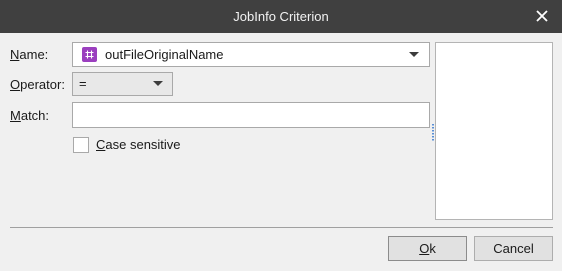 The height and width of the screenshot is (271, 562). What do you see at coordinates (83, 83) in the screenshot?
I see `operator-dropdown-value: =` at bounding box center [83, 83].